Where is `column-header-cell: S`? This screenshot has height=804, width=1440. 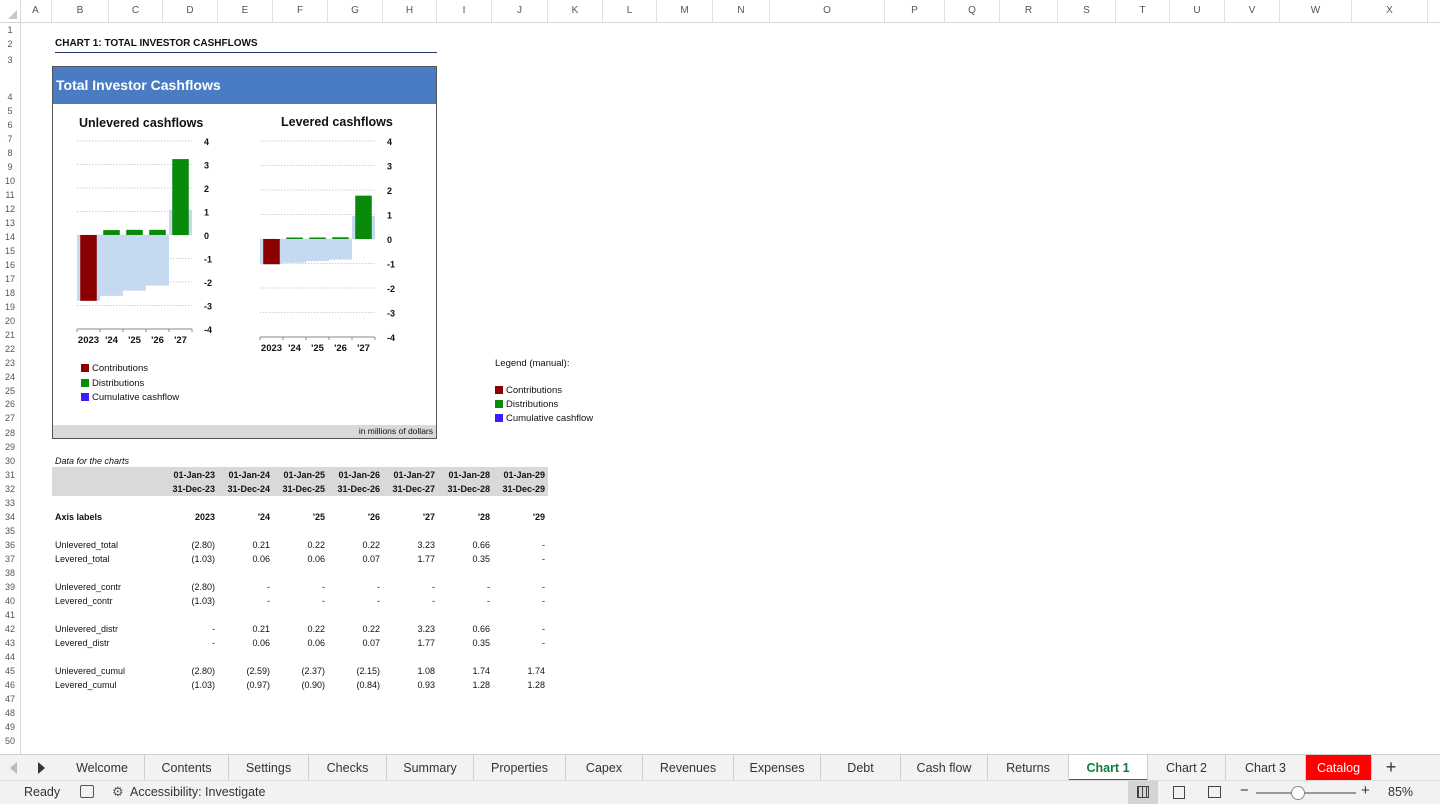
column-header-cell: S is located at coordinates (1087, 11).